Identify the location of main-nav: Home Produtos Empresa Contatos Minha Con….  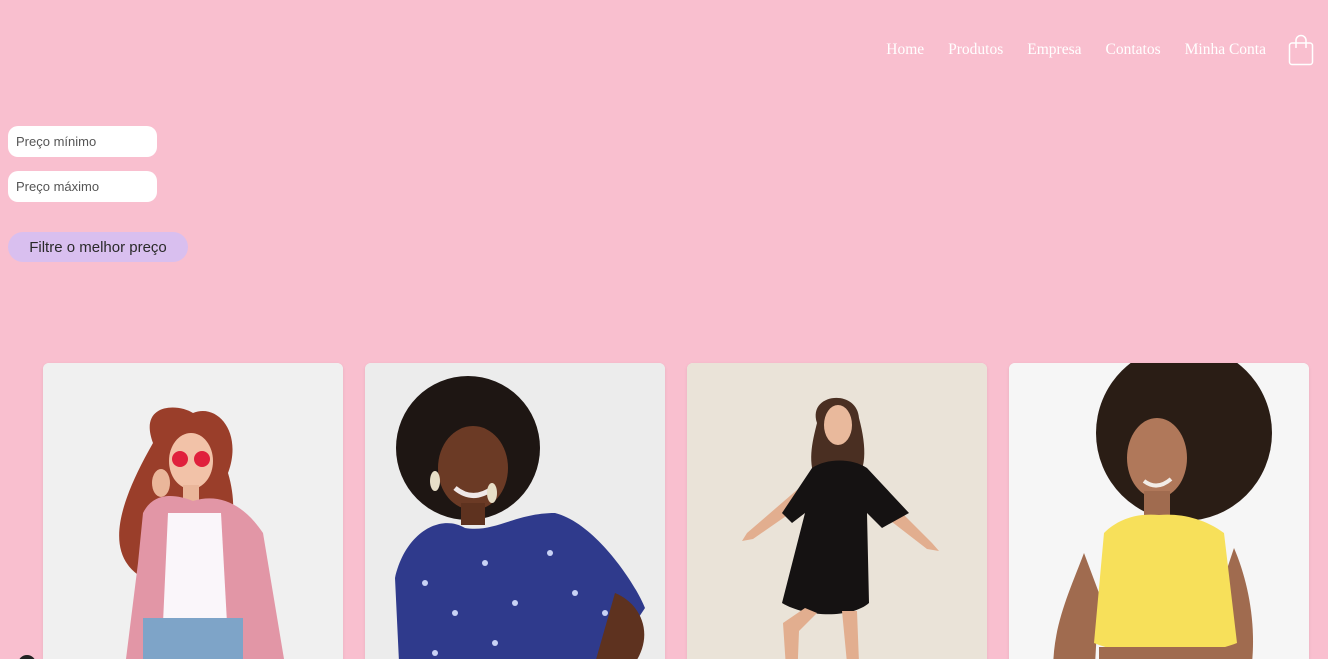
(1100, 50).